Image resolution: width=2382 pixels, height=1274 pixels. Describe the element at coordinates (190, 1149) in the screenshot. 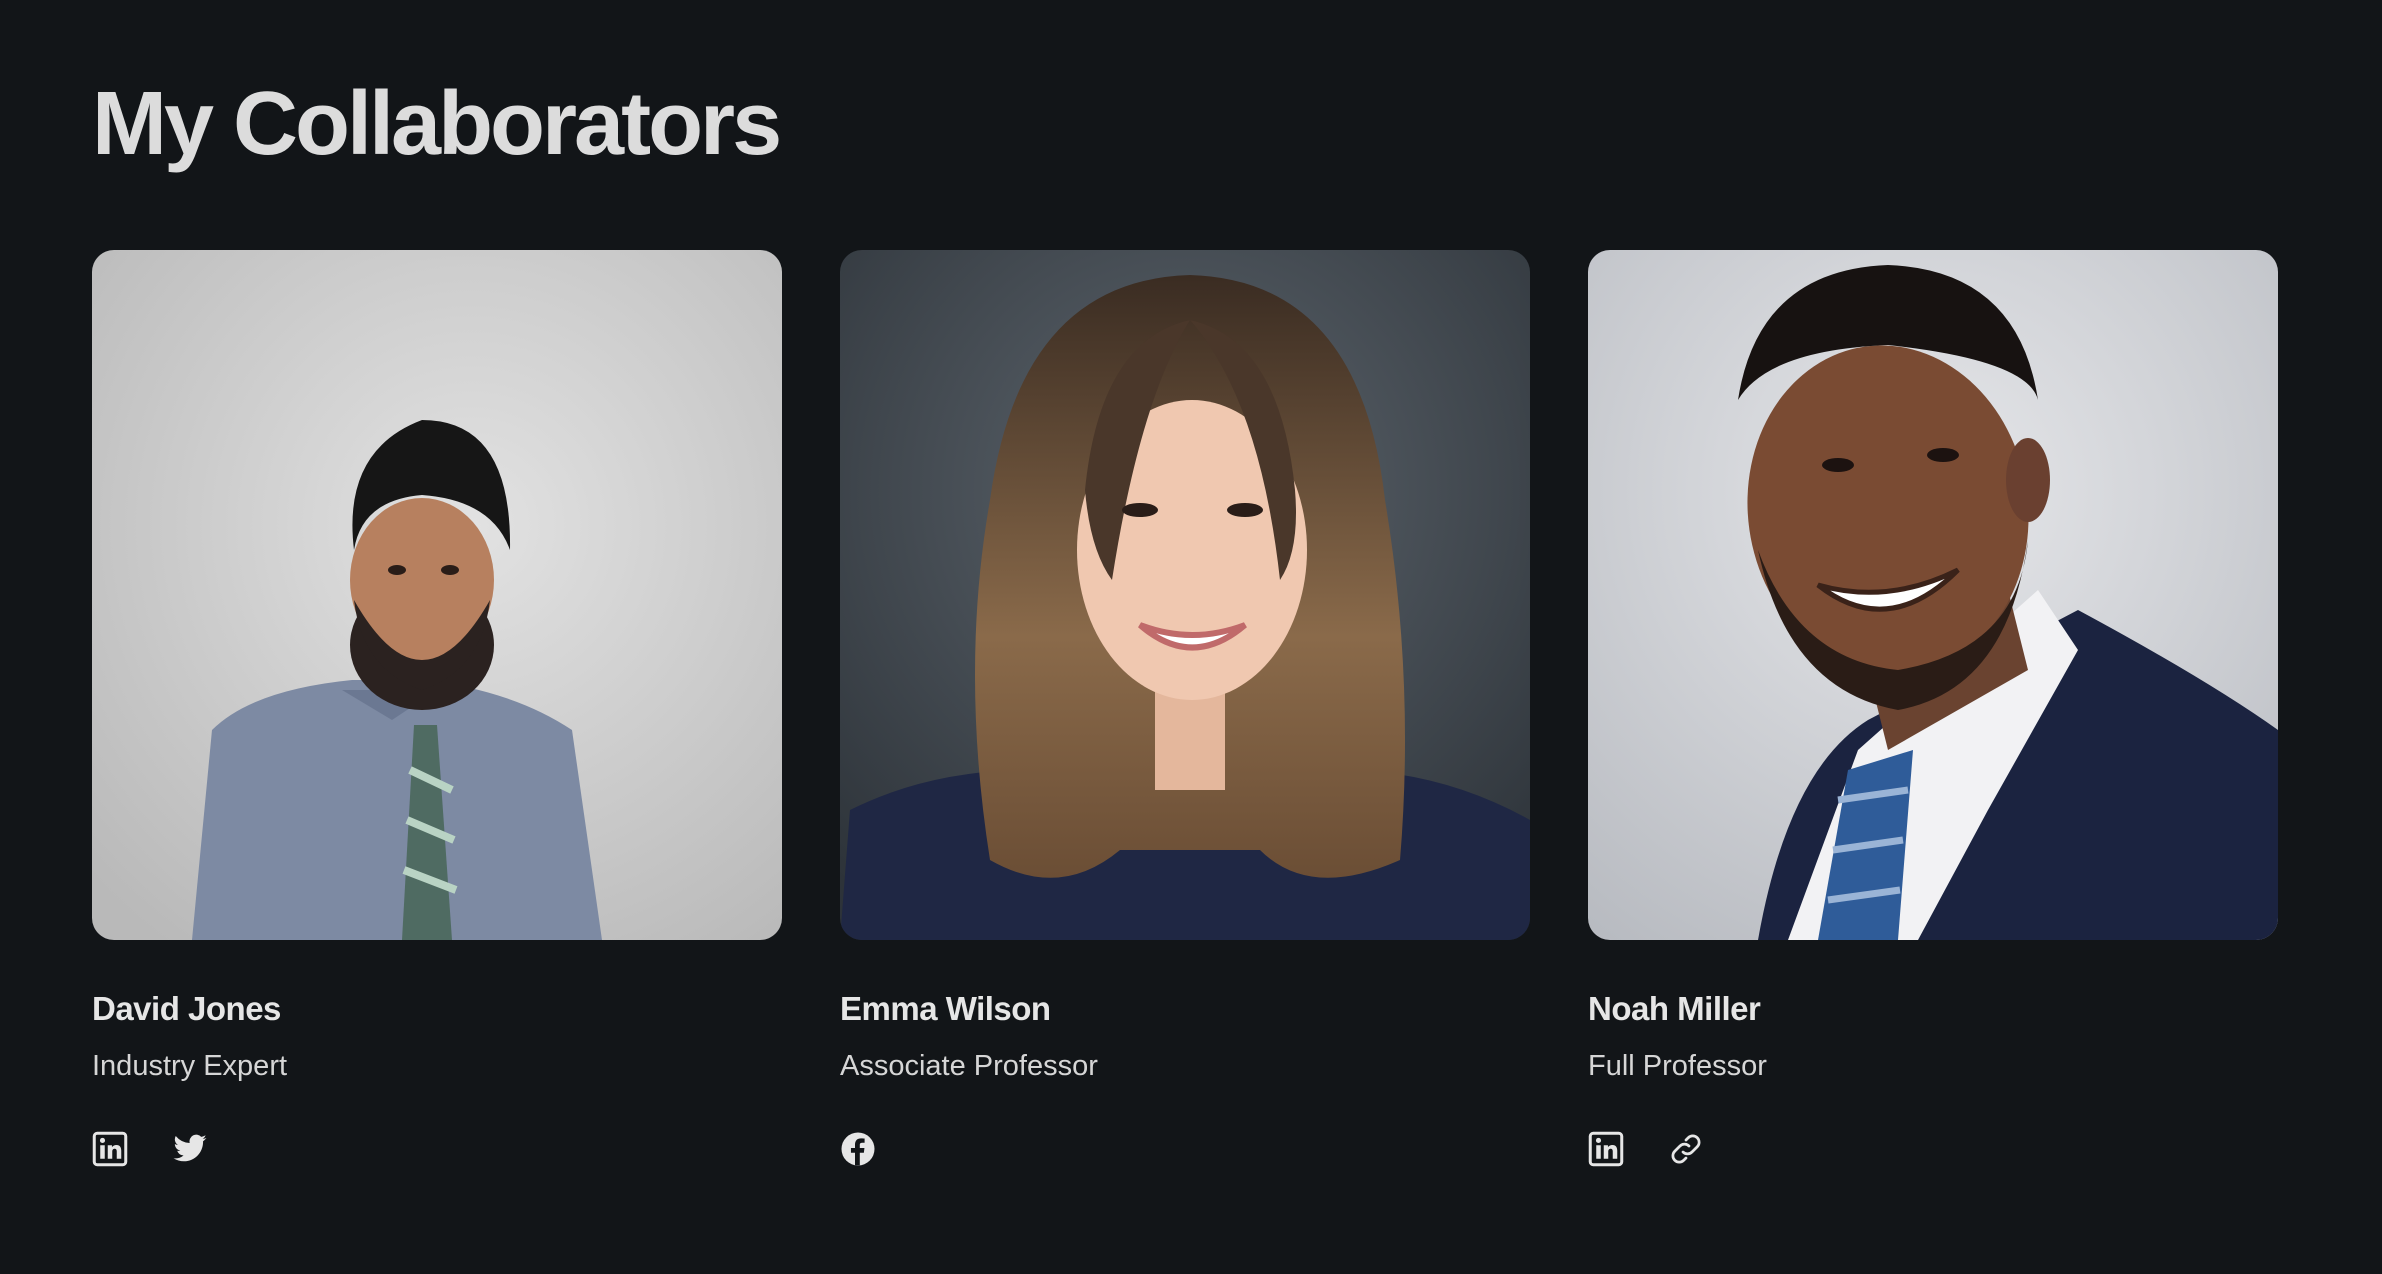

I see `twitter-icon` at that location.